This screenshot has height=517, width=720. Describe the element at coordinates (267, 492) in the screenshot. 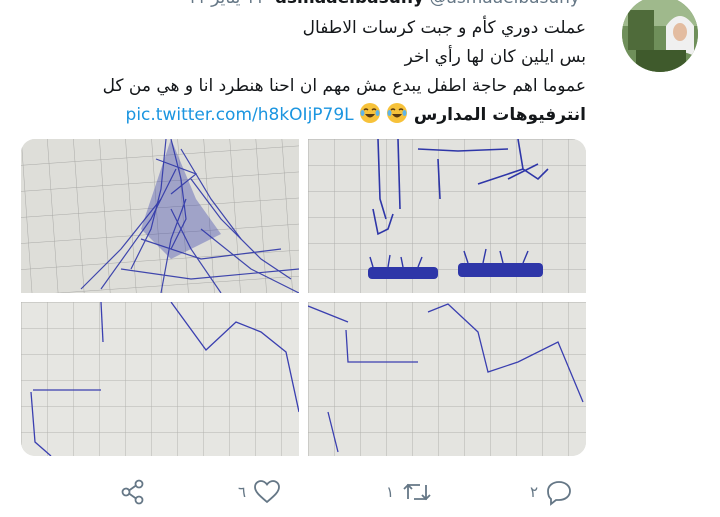

I see `heart-icon` at that location.